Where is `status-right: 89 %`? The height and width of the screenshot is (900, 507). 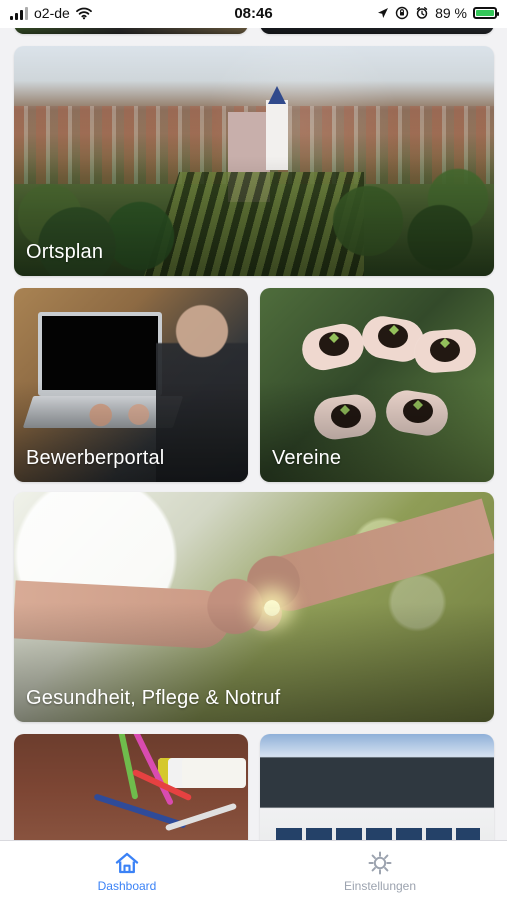 status-right: 89 % is located at coordinates (438, 13).